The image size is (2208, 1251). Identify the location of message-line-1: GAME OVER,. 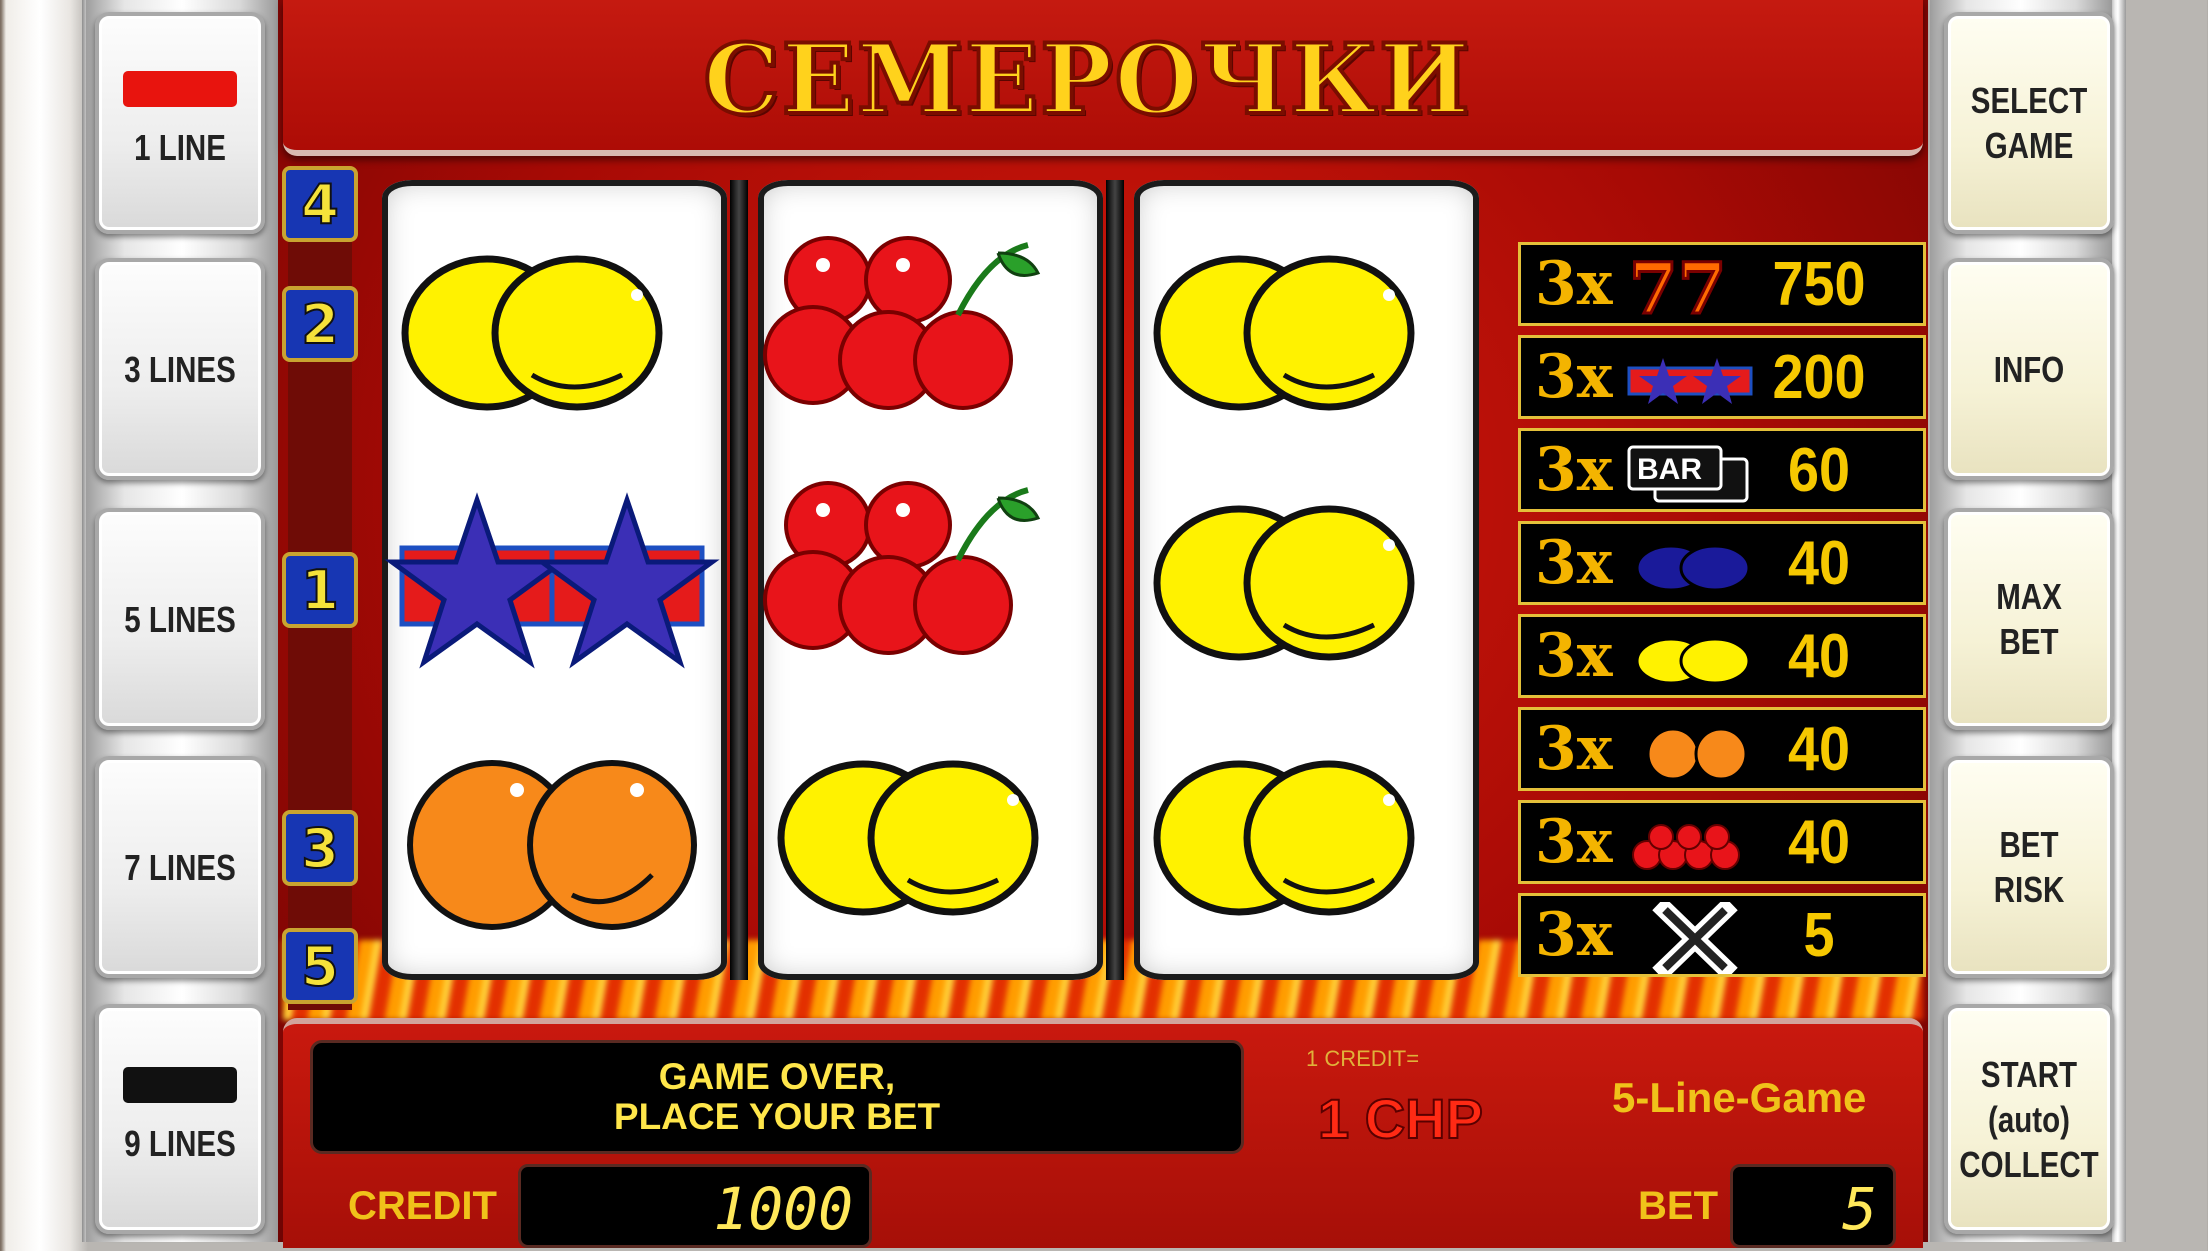
(777, 1076).